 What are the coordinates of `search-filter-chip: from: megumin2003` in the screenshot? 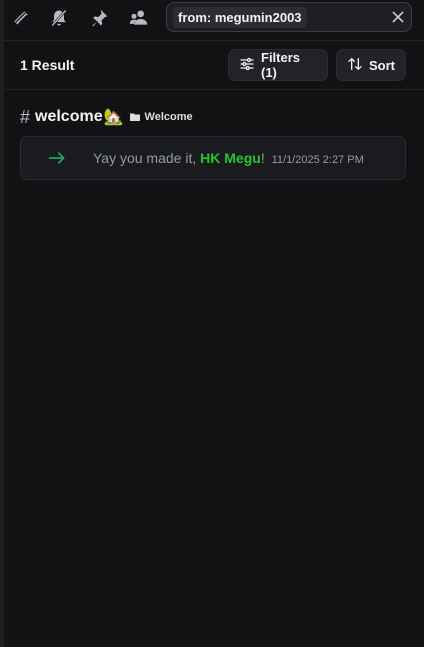 It's located at (240, 17).